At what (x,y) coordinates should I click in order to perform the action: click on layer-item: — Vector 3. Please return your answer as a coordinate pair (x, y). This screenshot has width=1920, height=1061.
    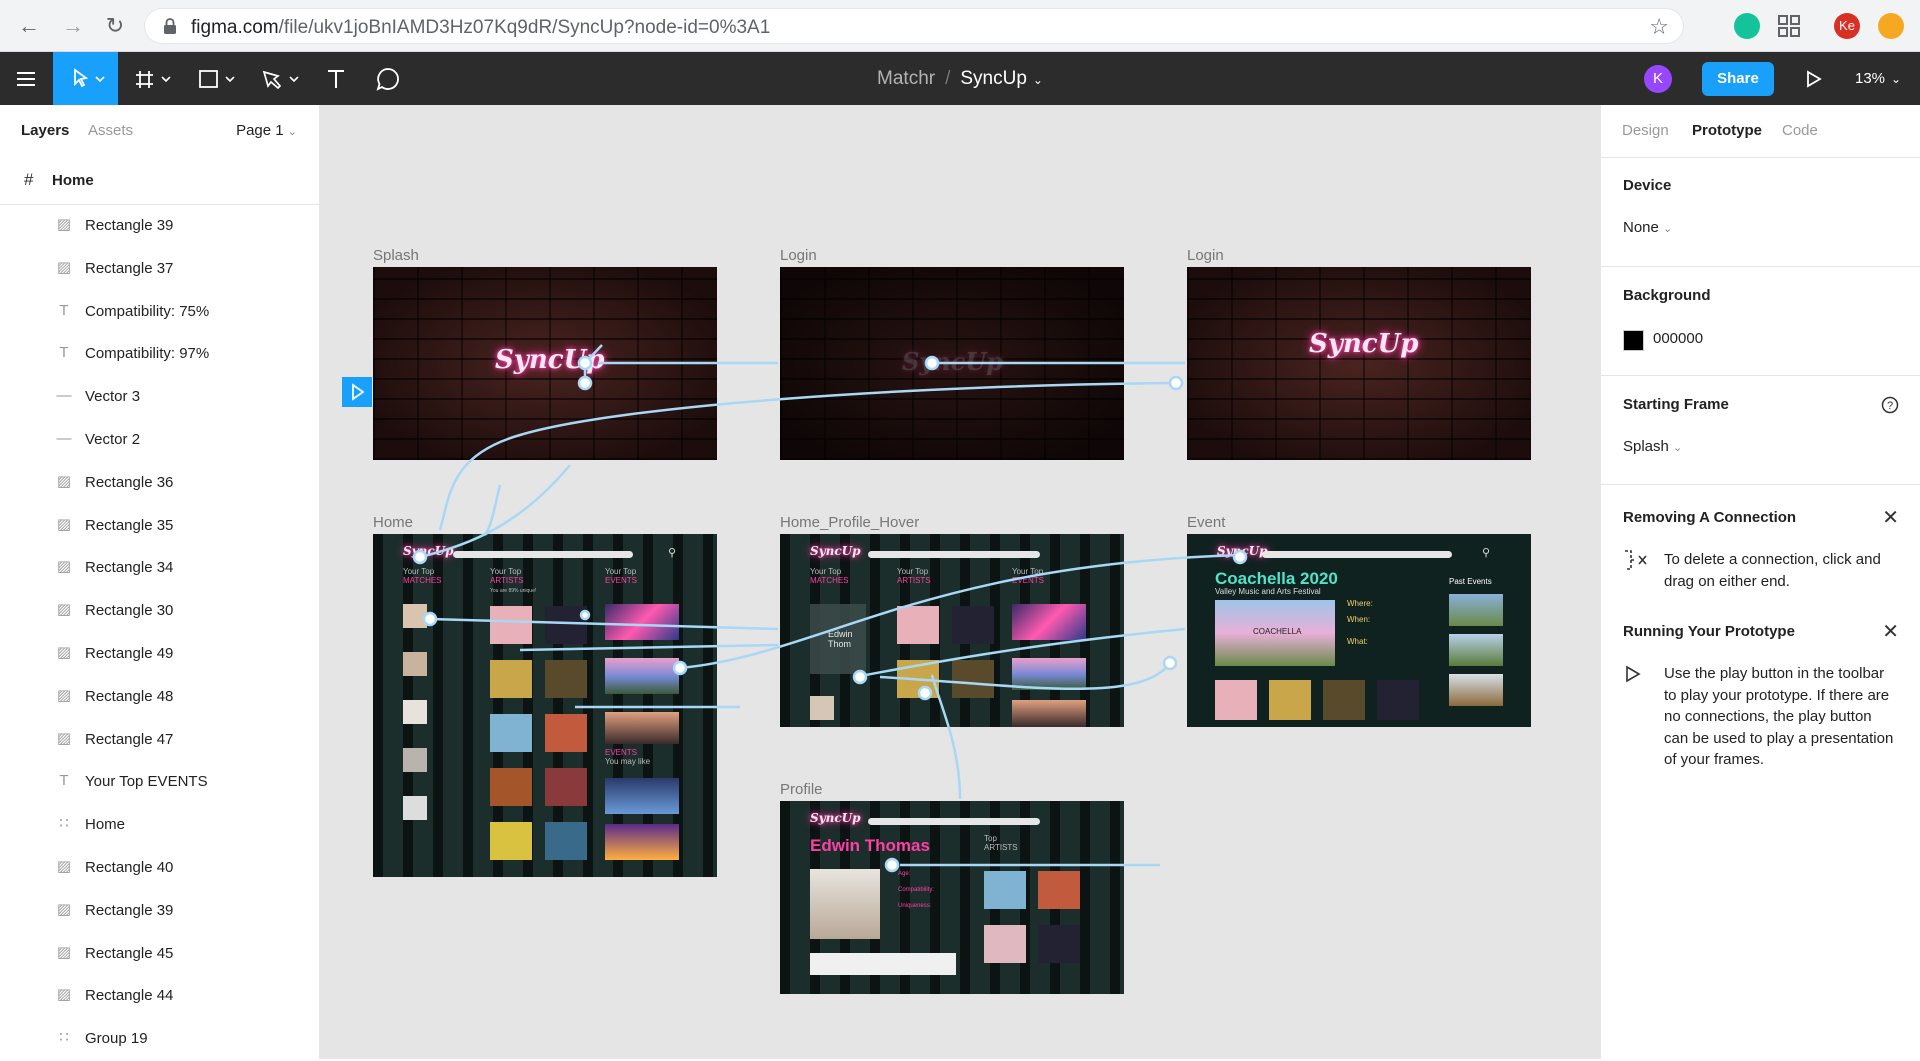
    Looking at the image, I should click on (160, 397).